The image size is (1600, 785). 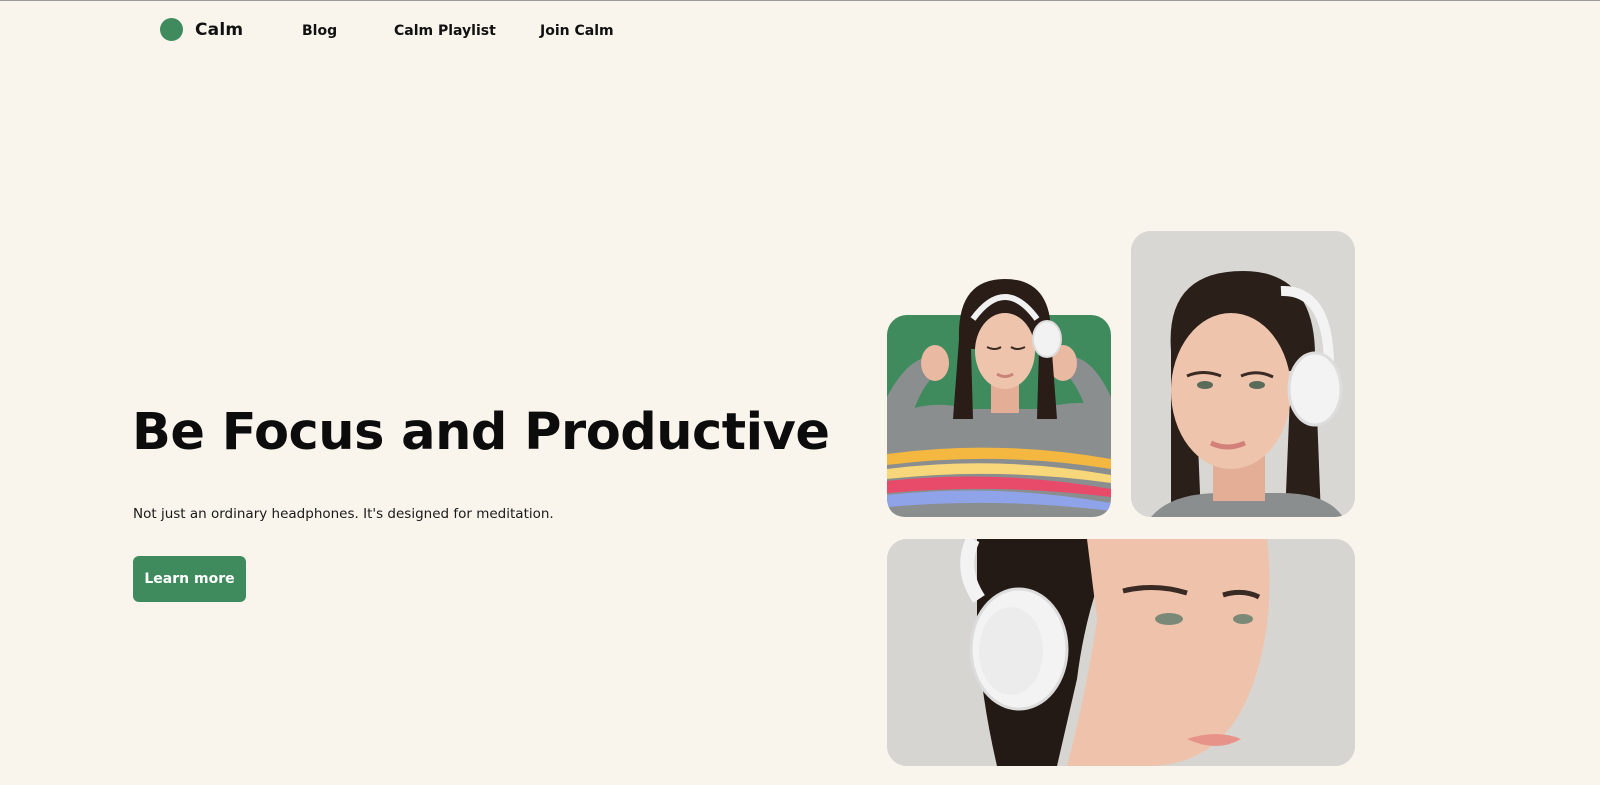 I want to click on logo-dot-icon, so click(x=171, y=29).